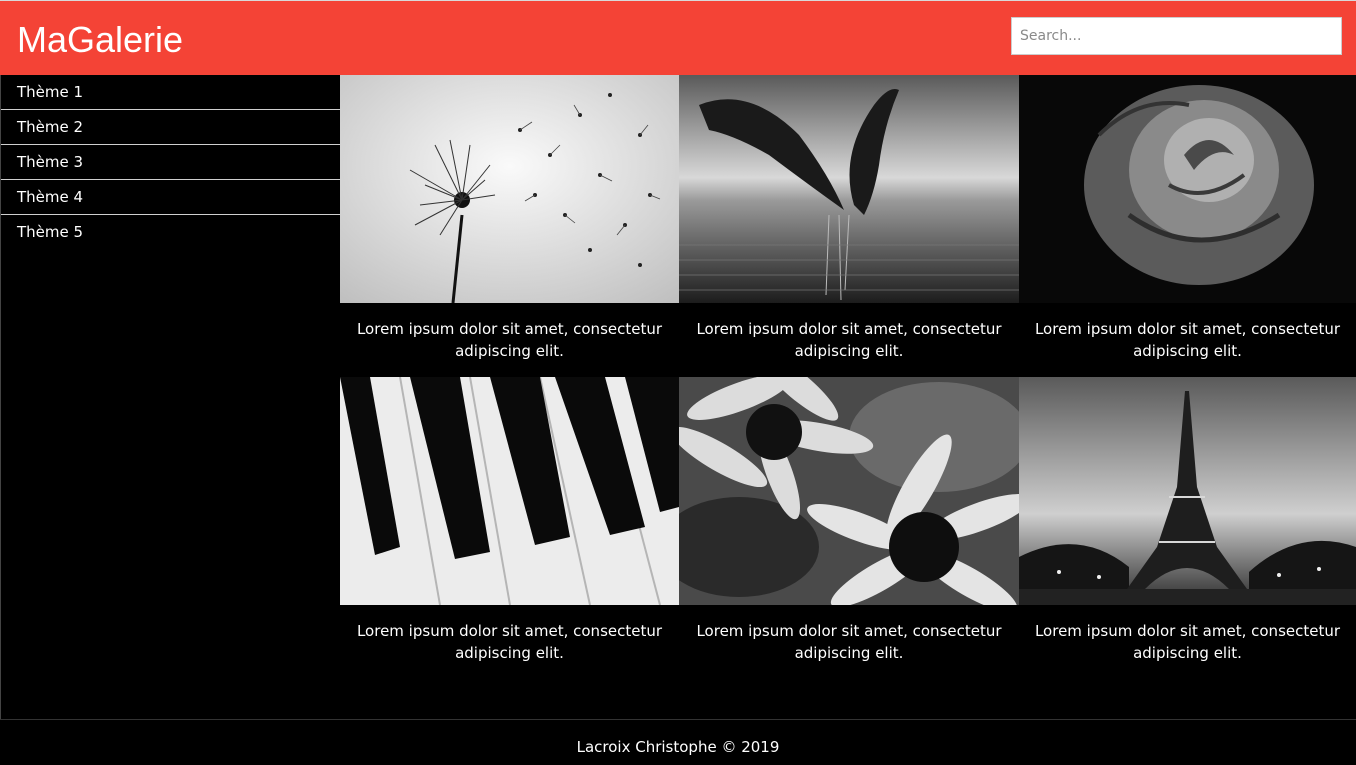 The image size is (1356, 765). Describe the element at coordinates (509, 189) in the screenshot. I see `dandelion-photo` at that location.